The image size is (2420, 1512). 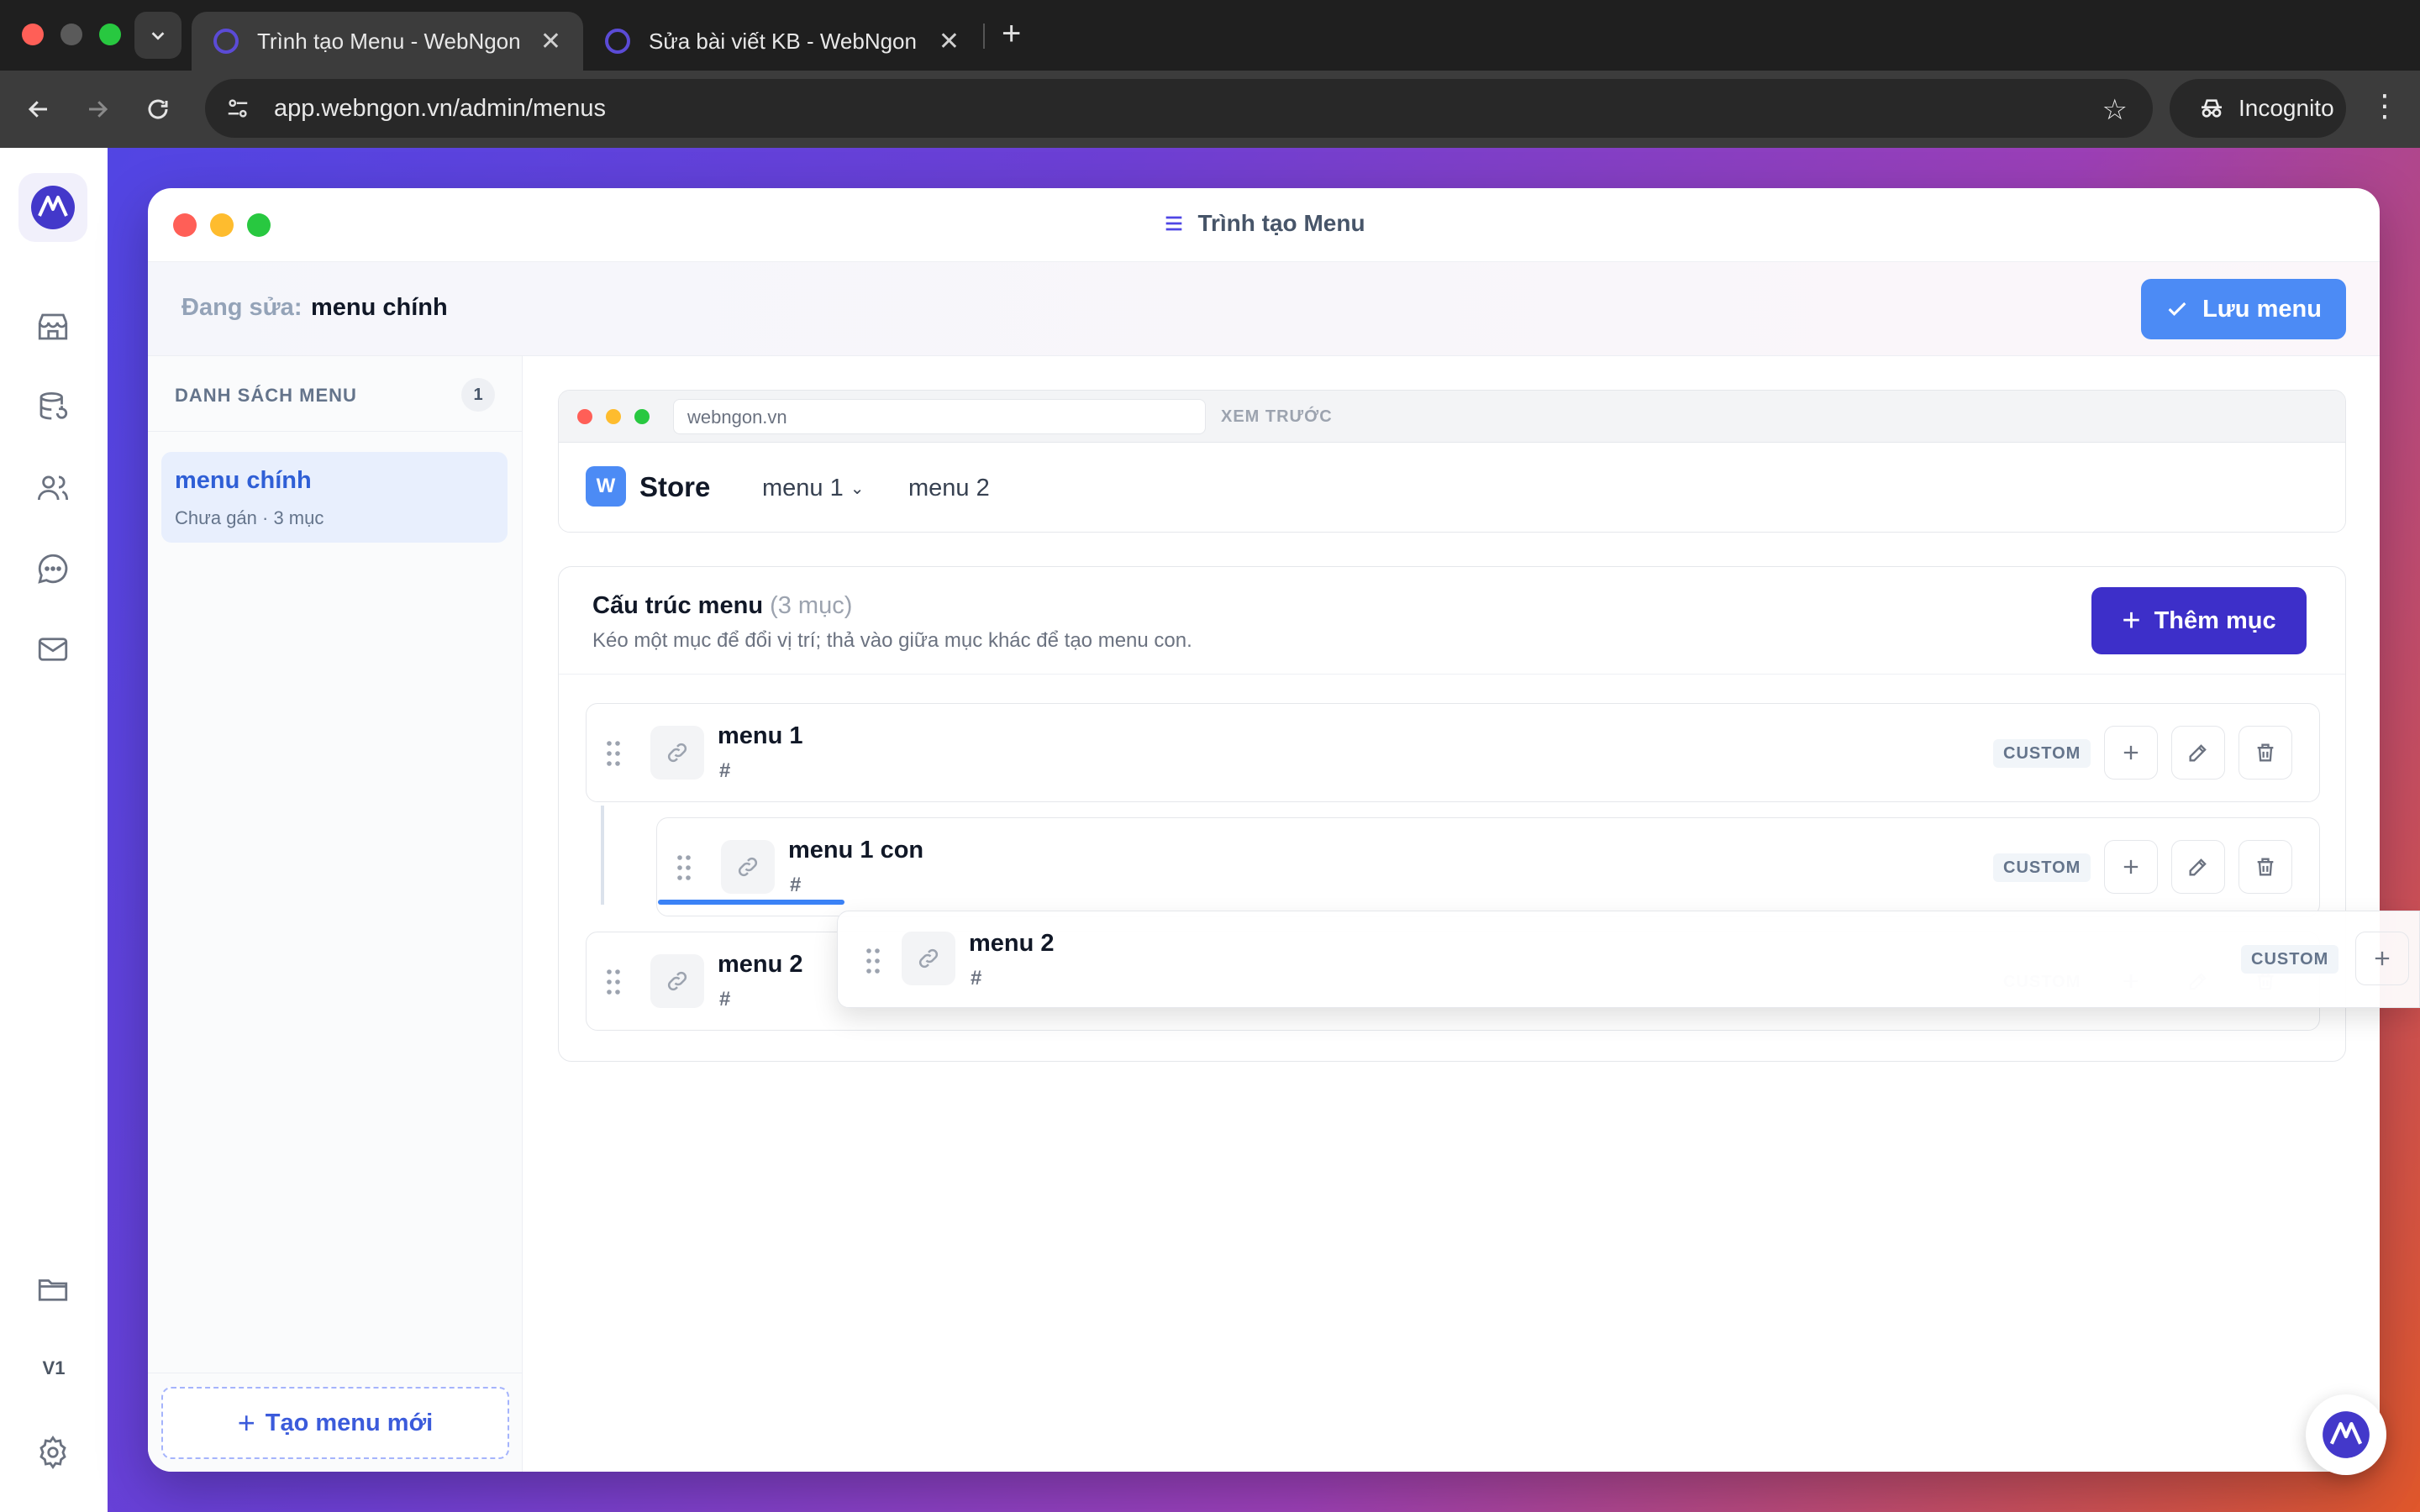 I want to click on editing-label: Đang sửa:, so click(x=242, y=307).